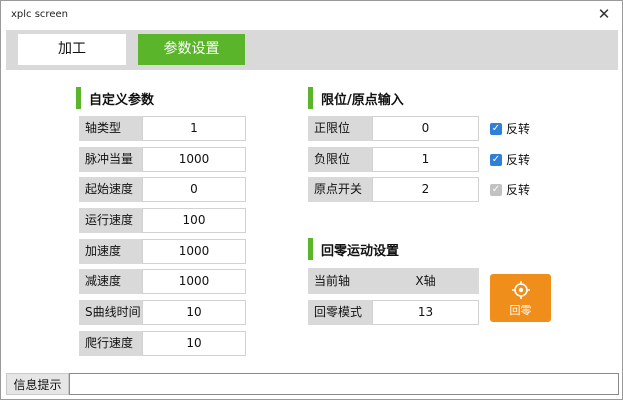  Describe the element at coordinates (110, 189) in the screenshot. I see `param-label: 起始速度` at that location.